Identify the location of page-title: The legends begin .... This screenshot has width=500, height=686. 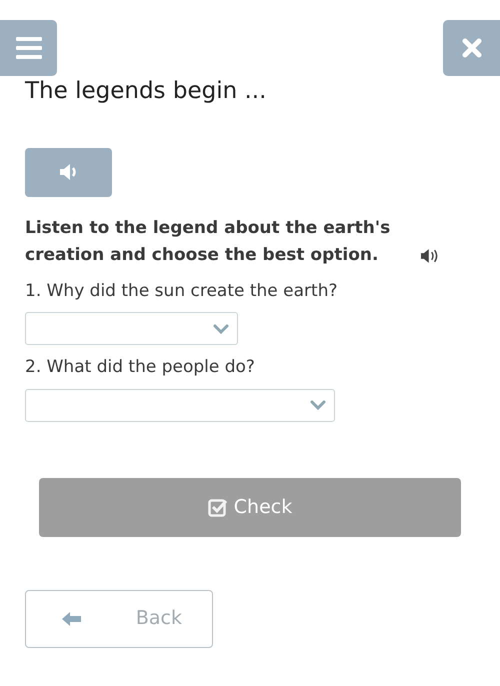
(146, 92).